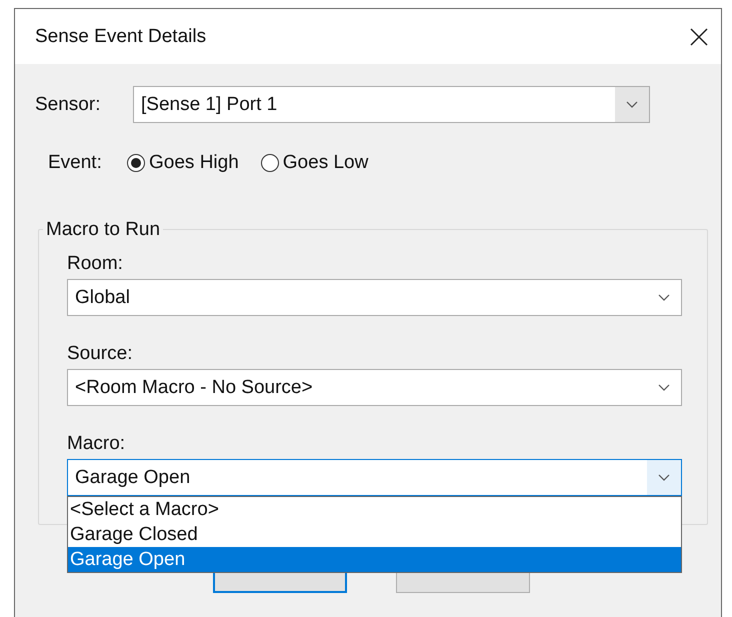 This screenshot has width=732, height=617. What do you see at coordinates (374, 297) in the screenshot?
I see `dropdown: Global` at bounding box center [374, 297].